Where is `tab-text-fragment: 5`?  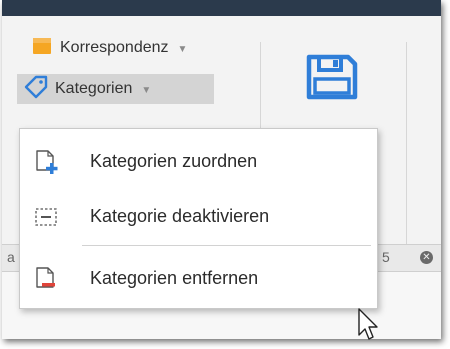 tab-text-fragment: 5 is located at coordinates (386, 257).